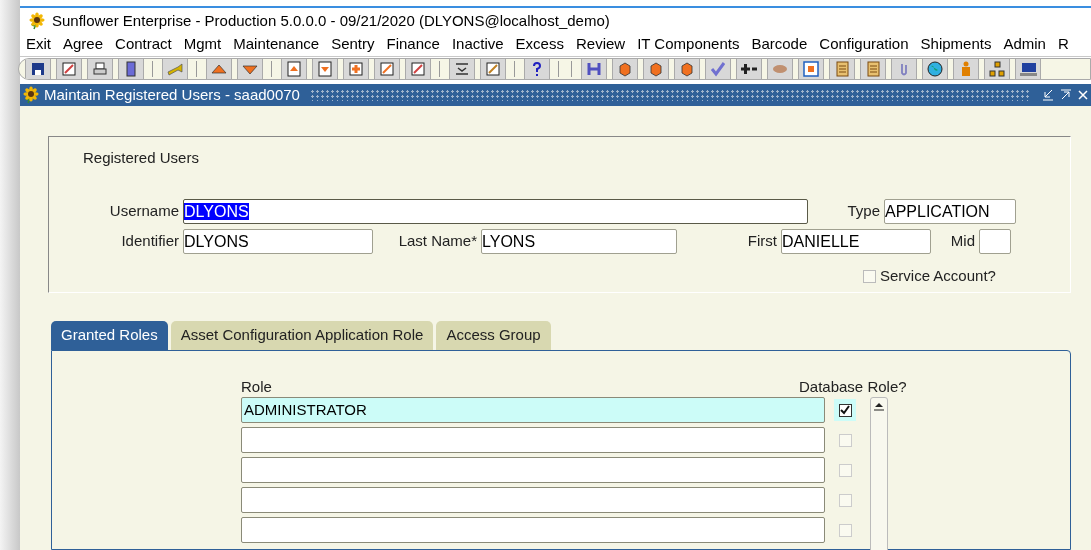 The height and width of the screenshot is (550, 1091). I want to click on printer-icon, so click(100, 68).